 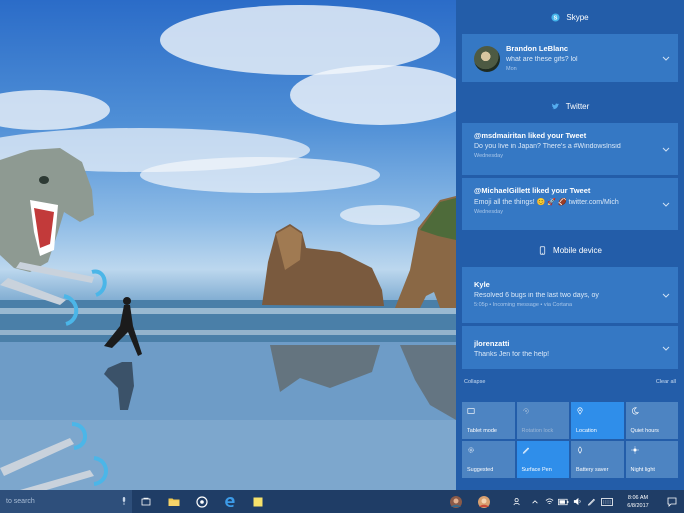 I want to click on moon-icon, so click(x=635, y=411).